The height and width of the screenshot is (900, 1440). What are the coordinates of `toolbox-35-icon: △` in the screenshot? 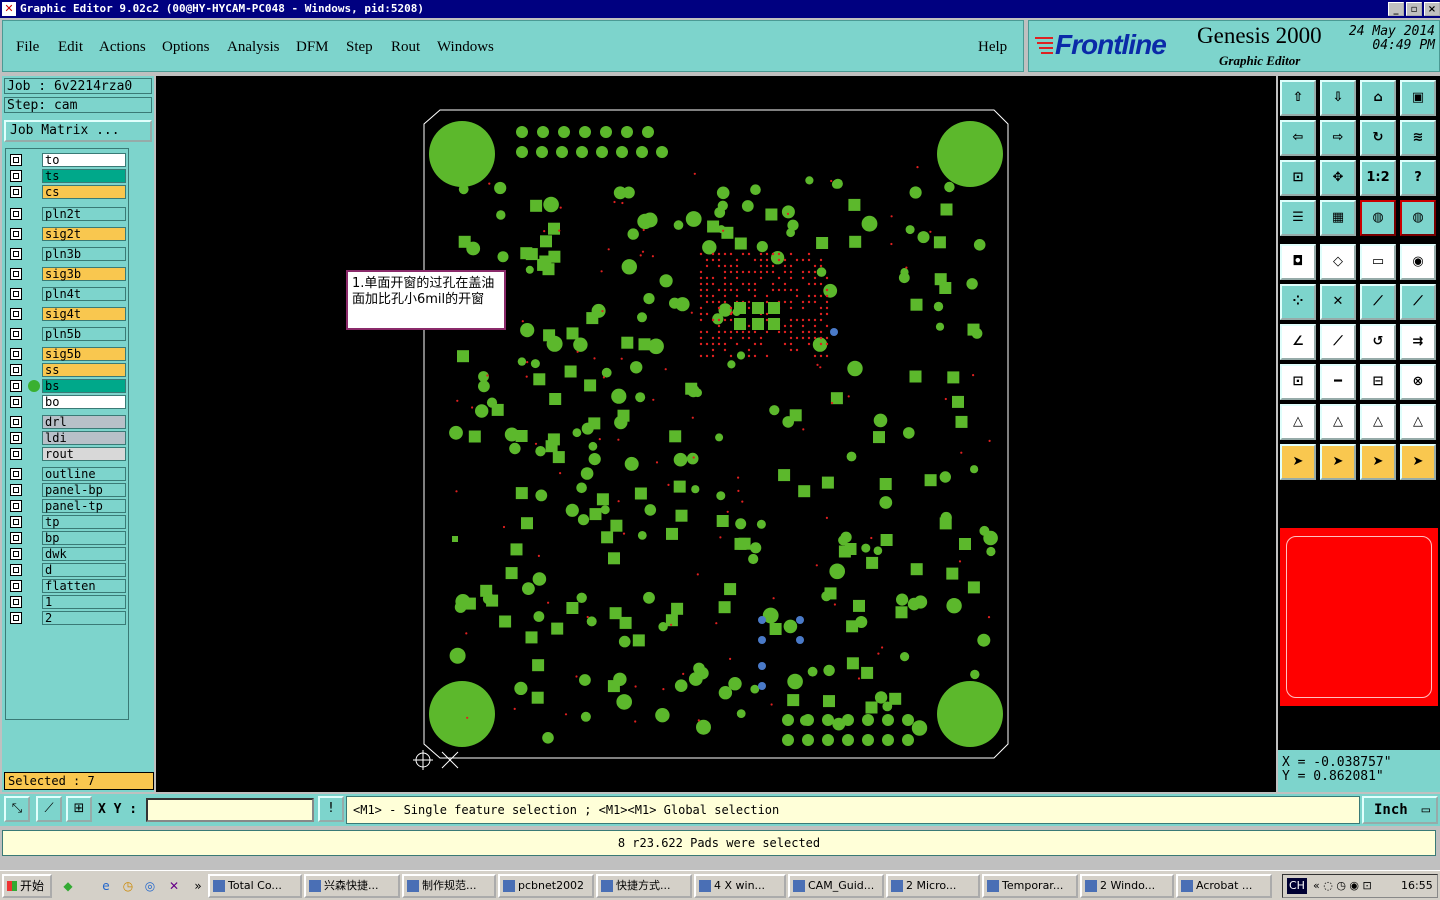 It's located at (1418, 422).